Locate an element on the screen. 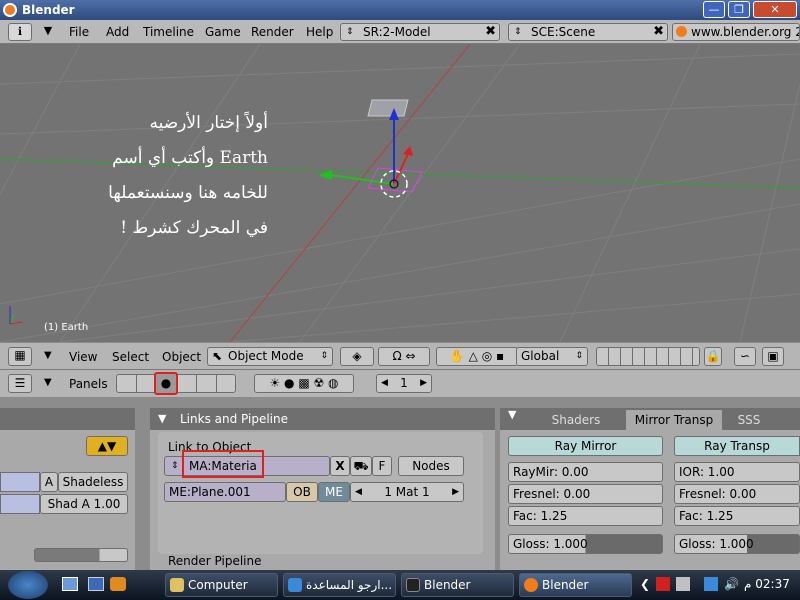 The width and height of the screenshot is (800, 600). website-link: www.blender.org 2 is located at coordinates (736, 32).